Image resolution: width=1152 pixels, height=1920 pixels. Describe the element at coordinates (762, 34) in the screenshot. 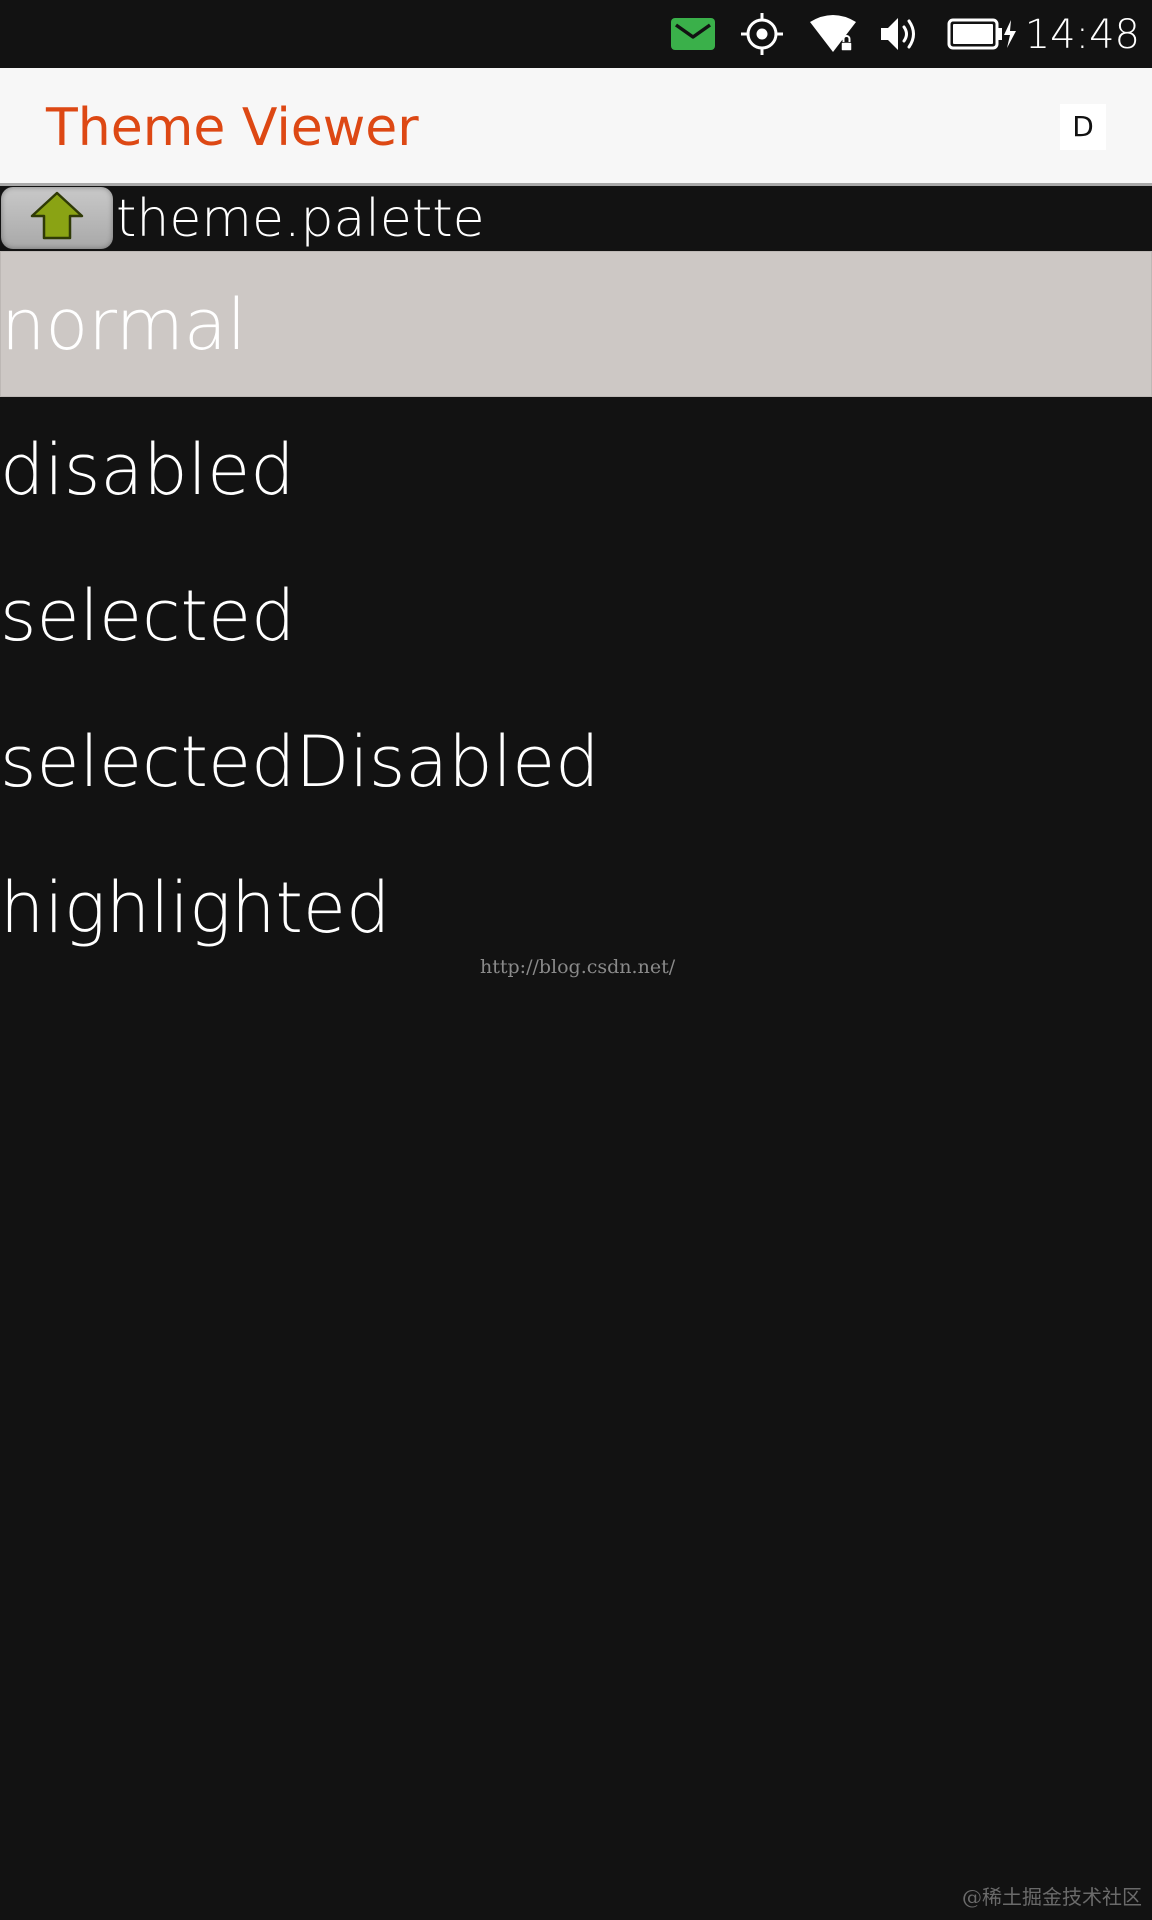

I see `location-icon` at that location.